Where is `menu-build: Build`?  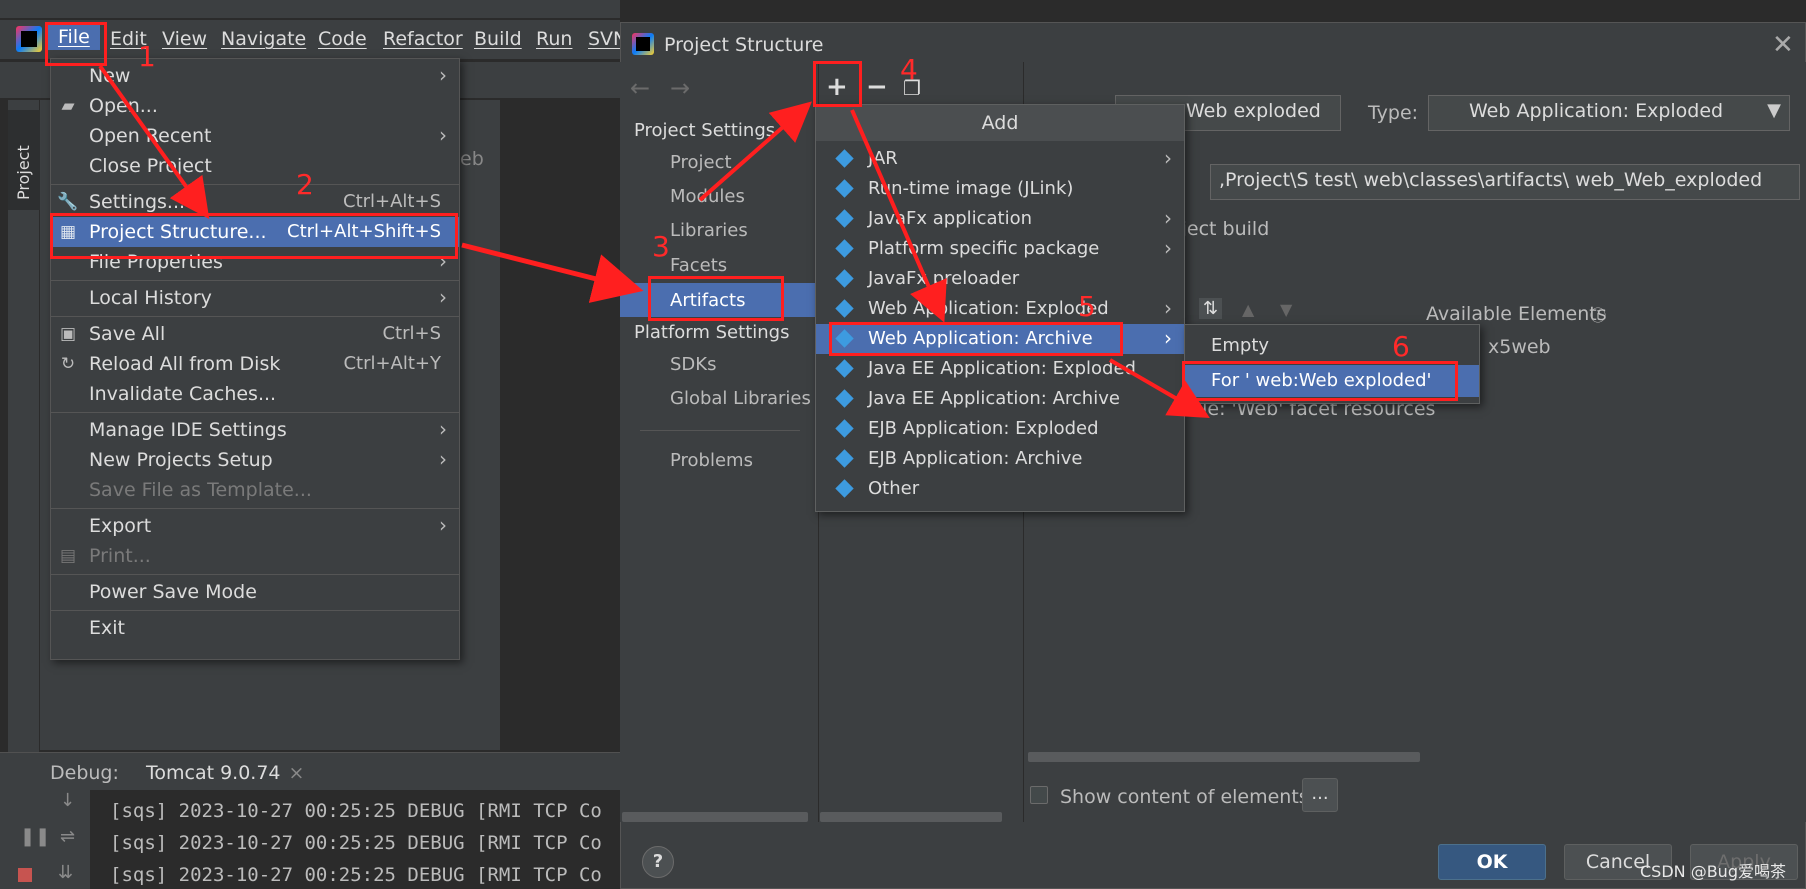 menu-build: Build is located at coordinates (498, 39).